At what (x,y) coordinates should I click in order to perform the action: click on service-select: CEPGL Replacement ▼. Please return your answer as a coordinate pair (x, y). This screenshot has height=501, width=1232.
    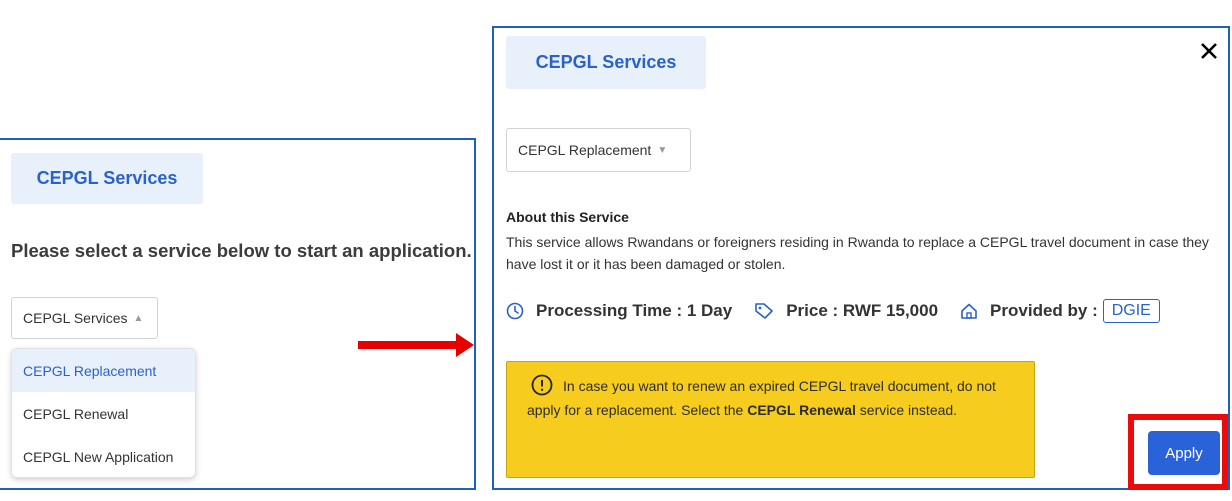
    Looking at the image, I should click on (598, 150).